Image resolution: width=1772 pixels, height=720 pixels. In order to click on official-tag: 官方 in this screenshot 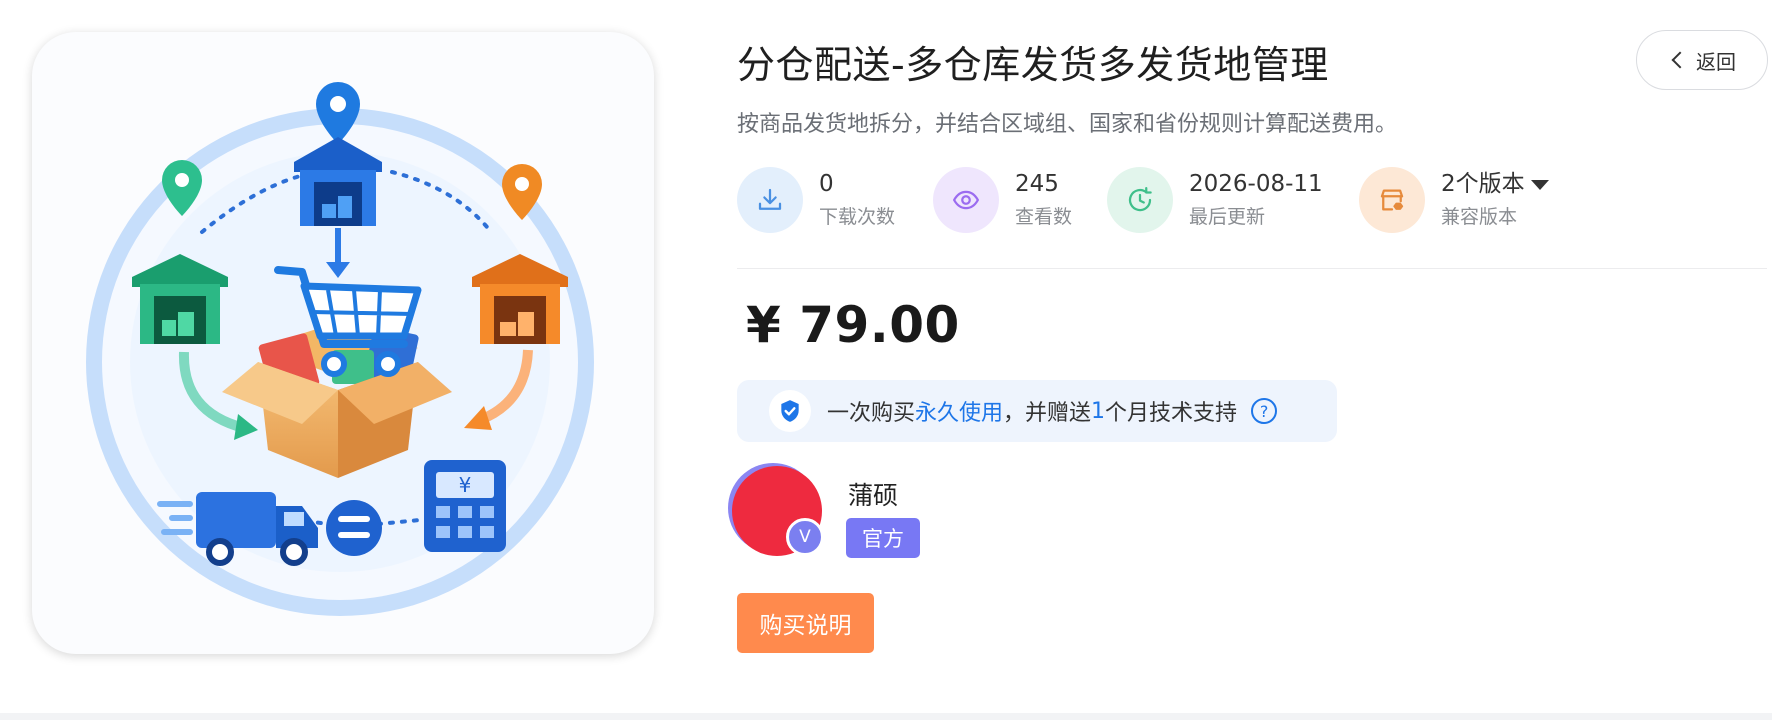, I will do `click(883, 538)`.